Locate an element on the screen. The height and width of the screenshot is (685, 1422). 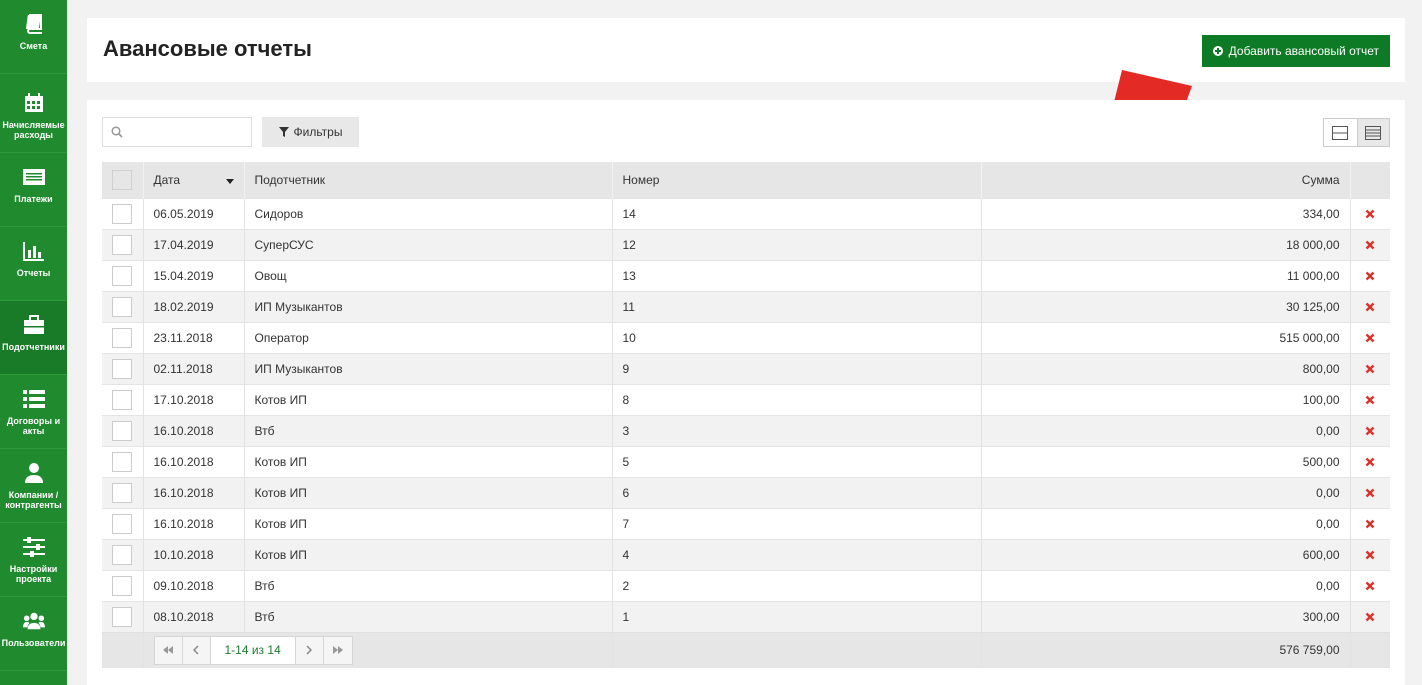
table-row: 16.10.2018 Втб 3 0,00 is located at coordinates (746, 430).